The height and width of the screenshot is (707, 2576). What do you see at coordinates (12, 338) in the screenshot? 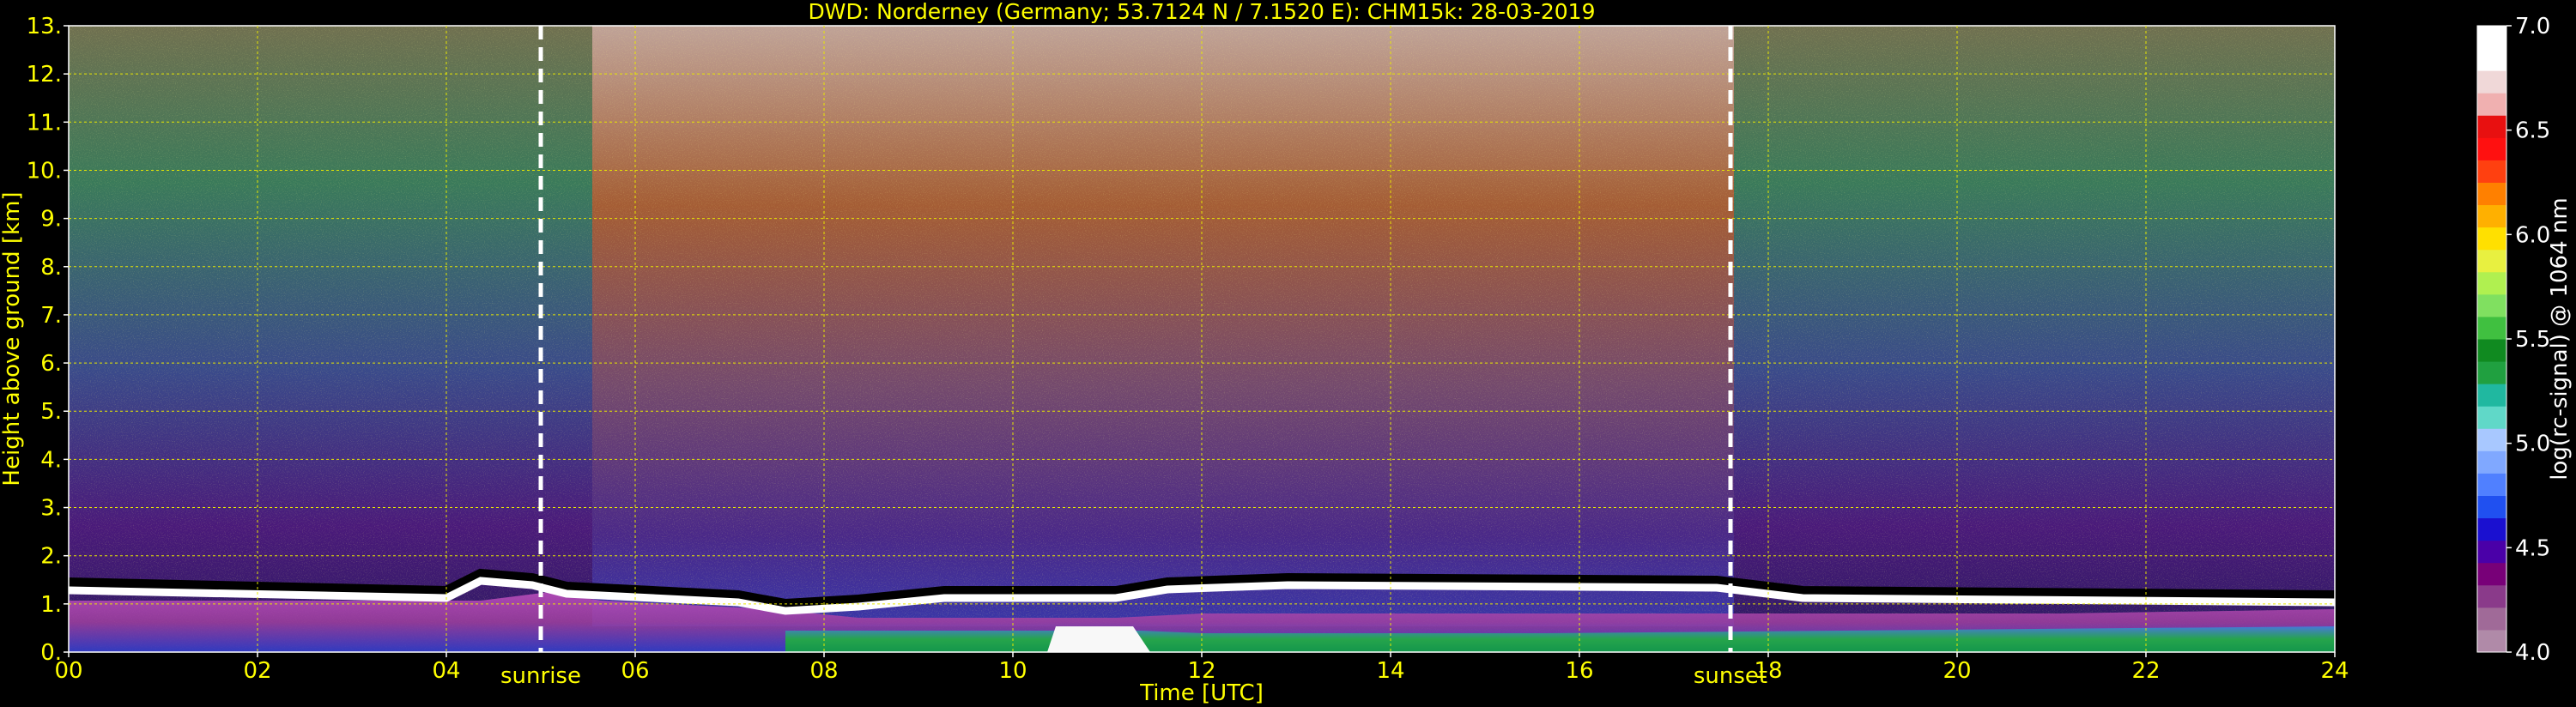
I see `y-axis-label: Height above ground [km]` at bounding box center [12, 338].